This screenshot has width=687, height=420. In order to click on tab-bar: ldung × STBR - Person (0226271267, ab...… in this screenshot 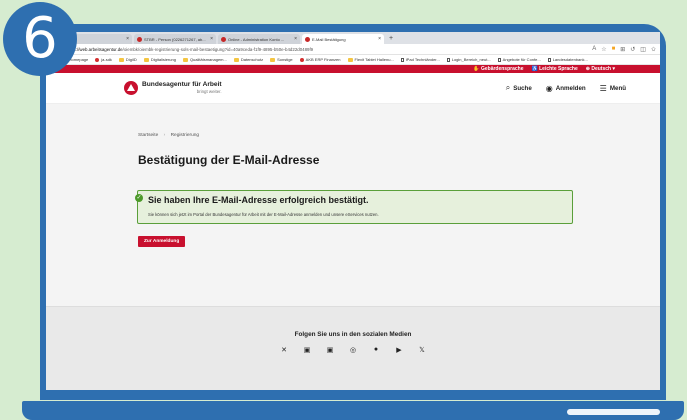, I will do `click(353, 38)`.